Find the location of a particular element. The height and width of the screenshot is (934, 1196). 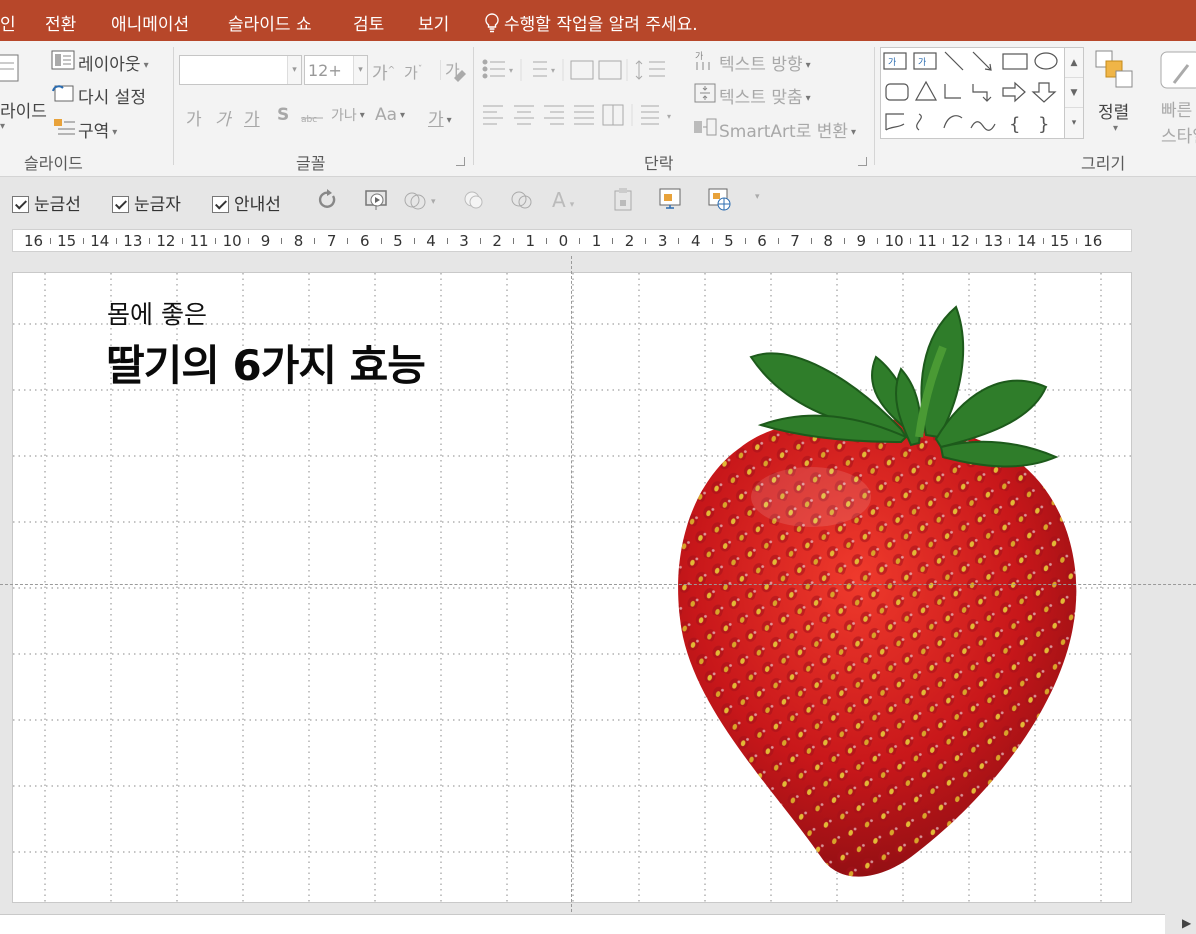

new-slide-icon is located at coordinates (11, 68).